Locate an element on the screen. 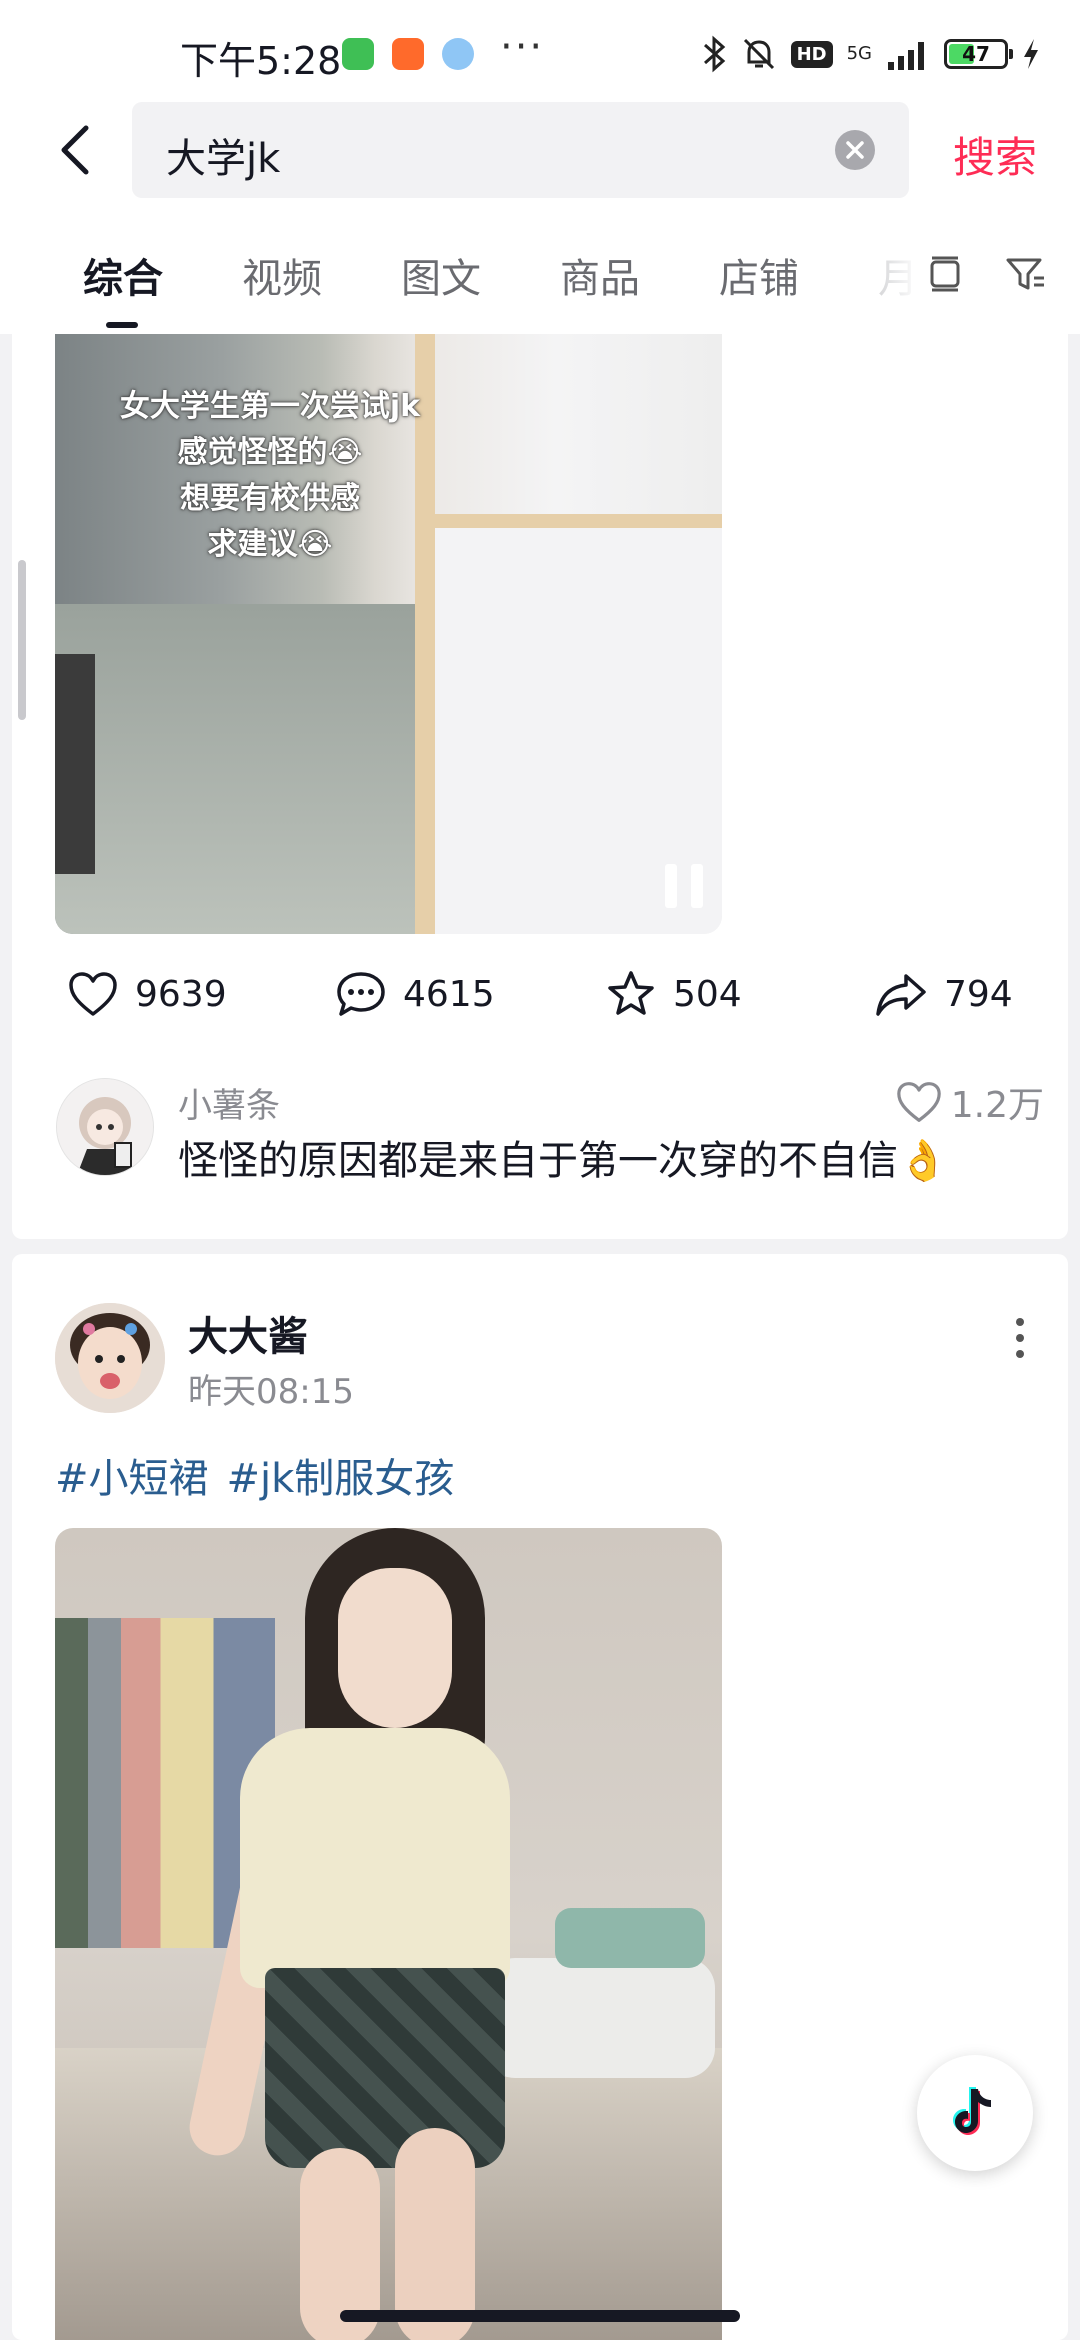  comment-count: 4615 is located at coordinates (449, 994).